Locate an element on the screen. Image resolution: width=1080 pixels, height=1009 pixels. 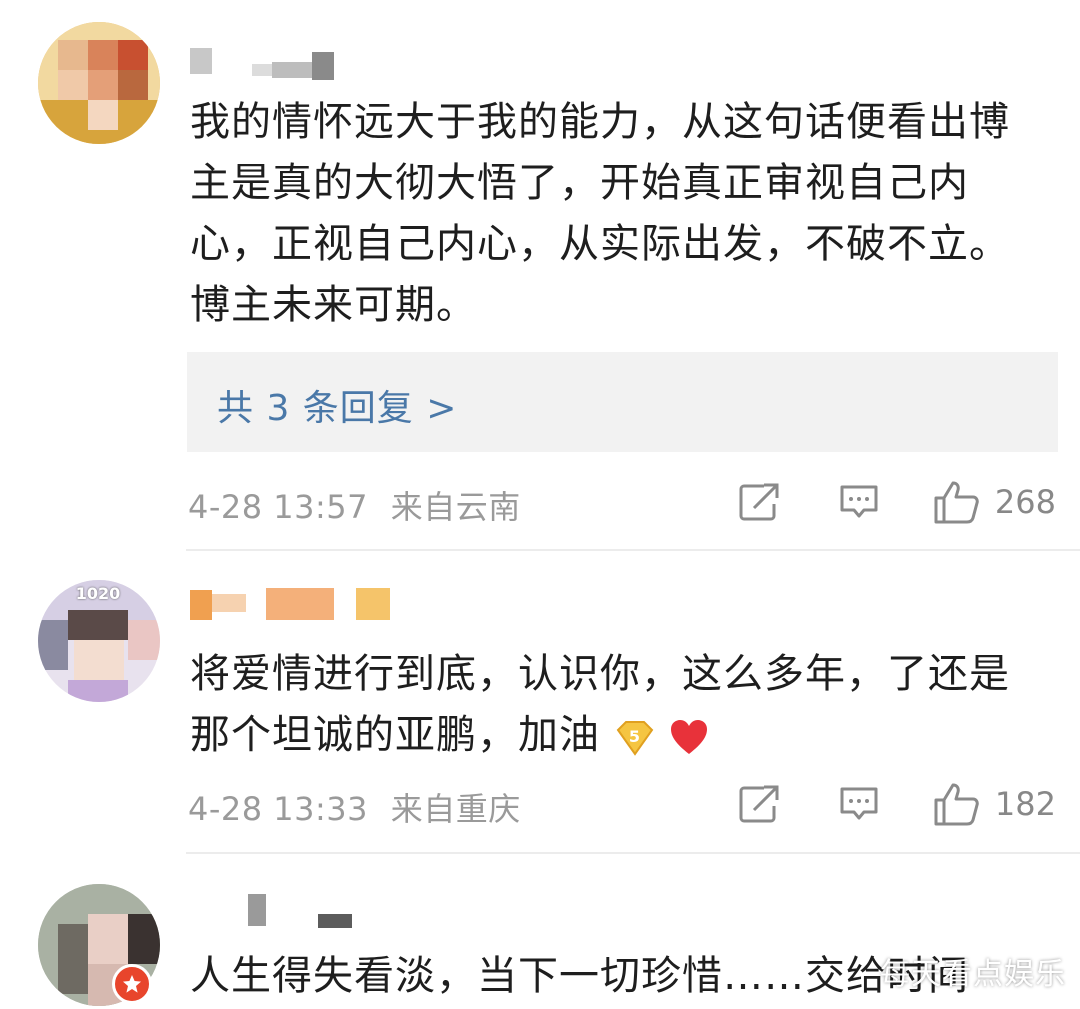
comment-text: 将爱情进行到底，认识你，这么多年，了还是那个坦诚的亚鹏，加油 5 is located at coordinates (600, 704).